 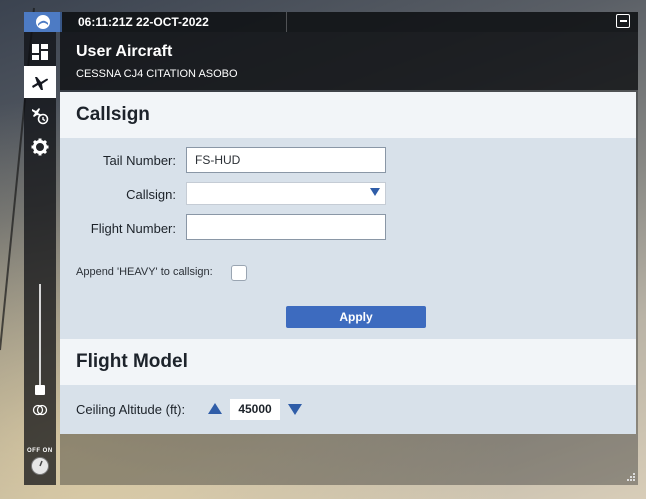 What do you see at coordinates (151, 194) in the screenshot?
I see `callsign-label: Callsign:` at bounding box center [151, 194].